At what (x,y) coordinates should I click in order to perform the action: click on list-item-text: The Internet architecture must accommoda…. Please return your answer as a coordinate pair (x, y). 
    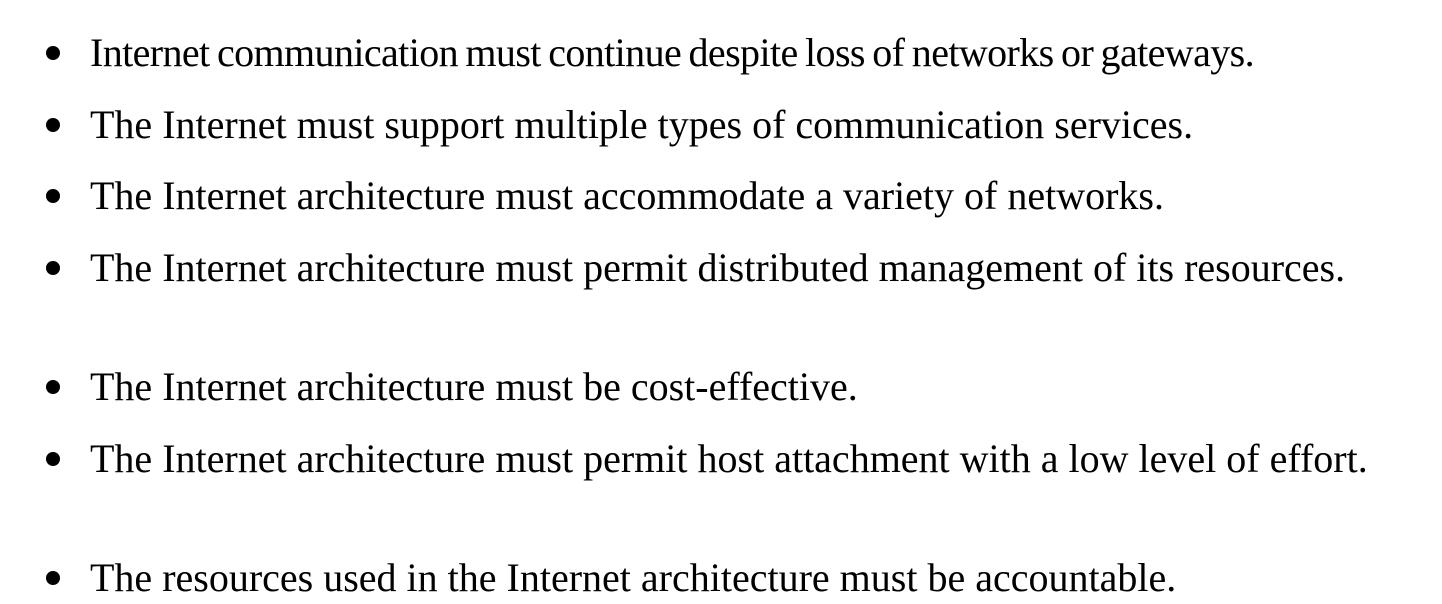
    Looking at the image, I should click on (627, 195).